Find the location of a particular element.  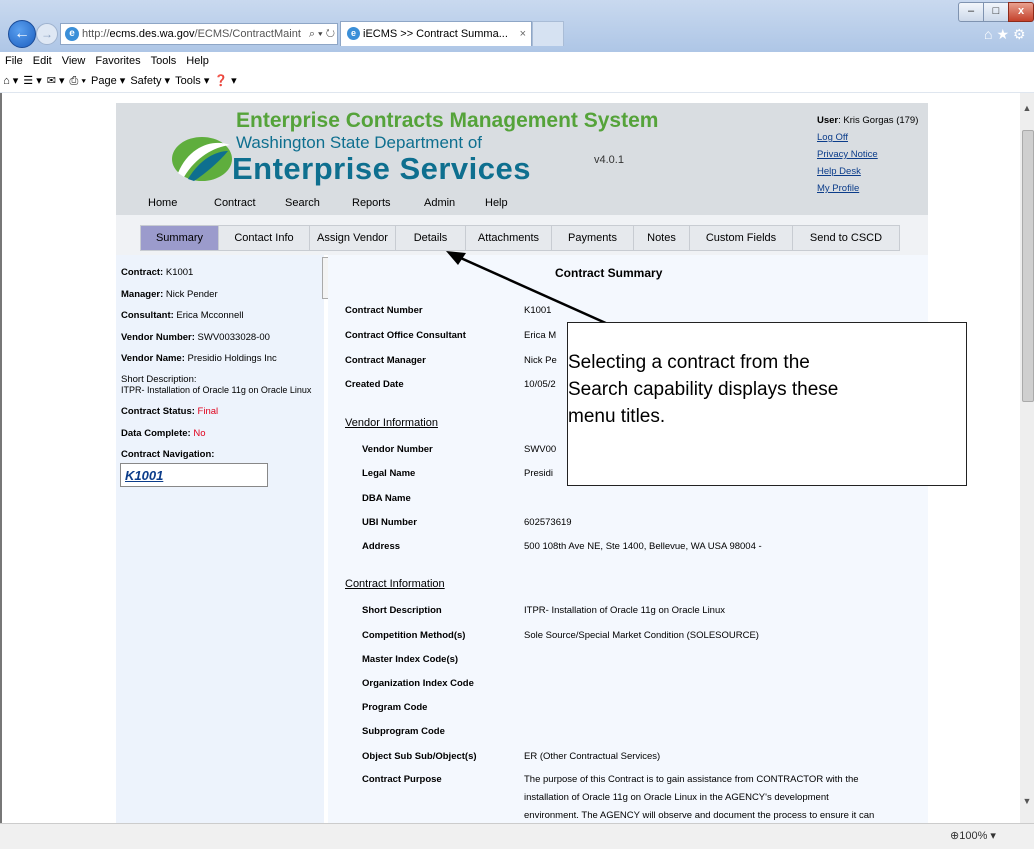

menu-help: Help is located at coordinates (197, 61).